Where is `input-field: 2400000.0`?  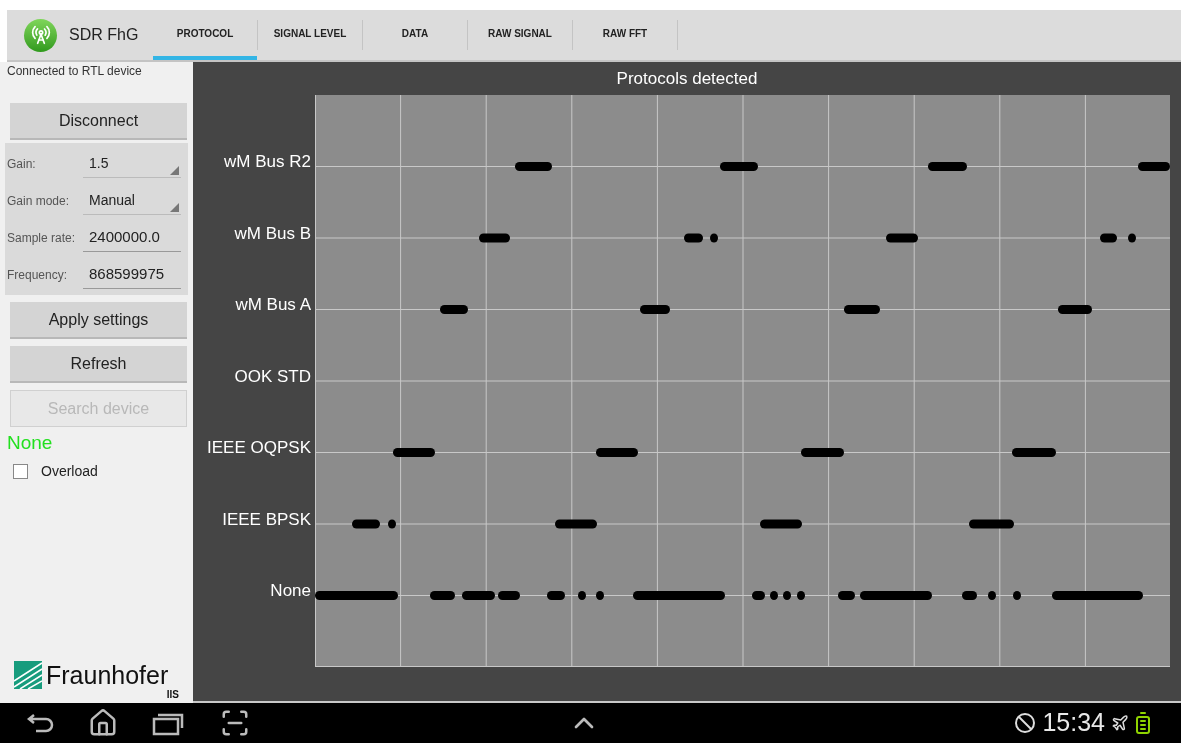
input-field: 2400000.0 is located at coordinates (132, 237).